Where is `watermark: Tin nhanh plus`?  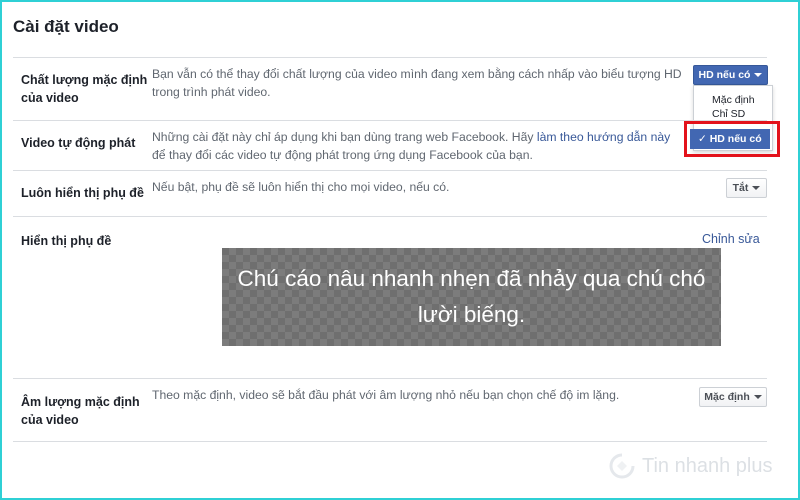 watermark: Tin nhanh plus is located at coordinates (690, 466).